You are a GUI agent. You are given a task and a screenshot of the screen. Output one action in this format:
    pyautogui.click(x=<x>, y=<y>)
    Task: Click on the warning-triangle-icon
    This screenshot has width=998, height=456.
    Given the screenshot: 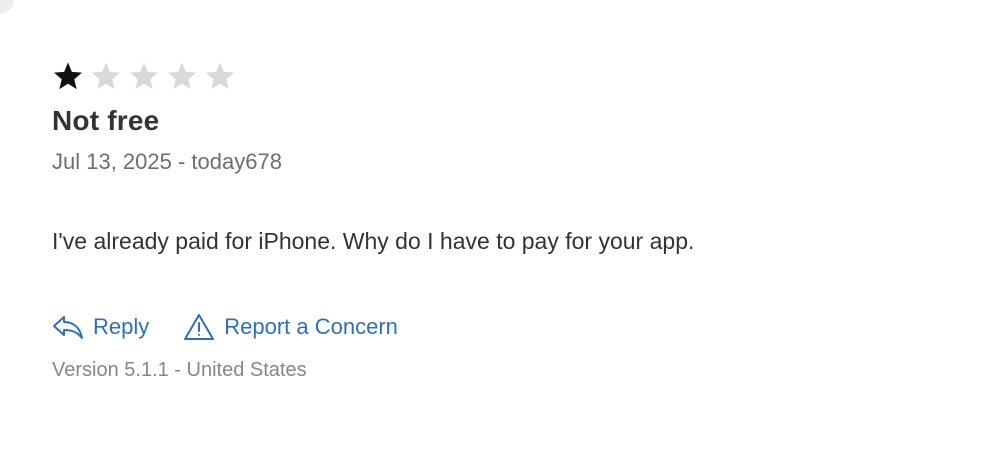 What is the action you would take?
    pyautogui.click(x=199, y=327)
    